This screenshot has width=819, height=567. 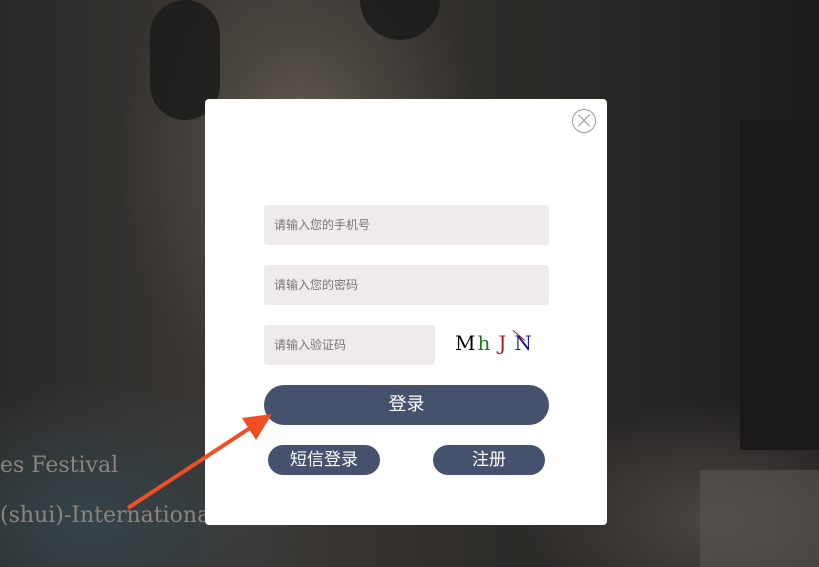 I want to click on password-input, so click(x=406, y=285).